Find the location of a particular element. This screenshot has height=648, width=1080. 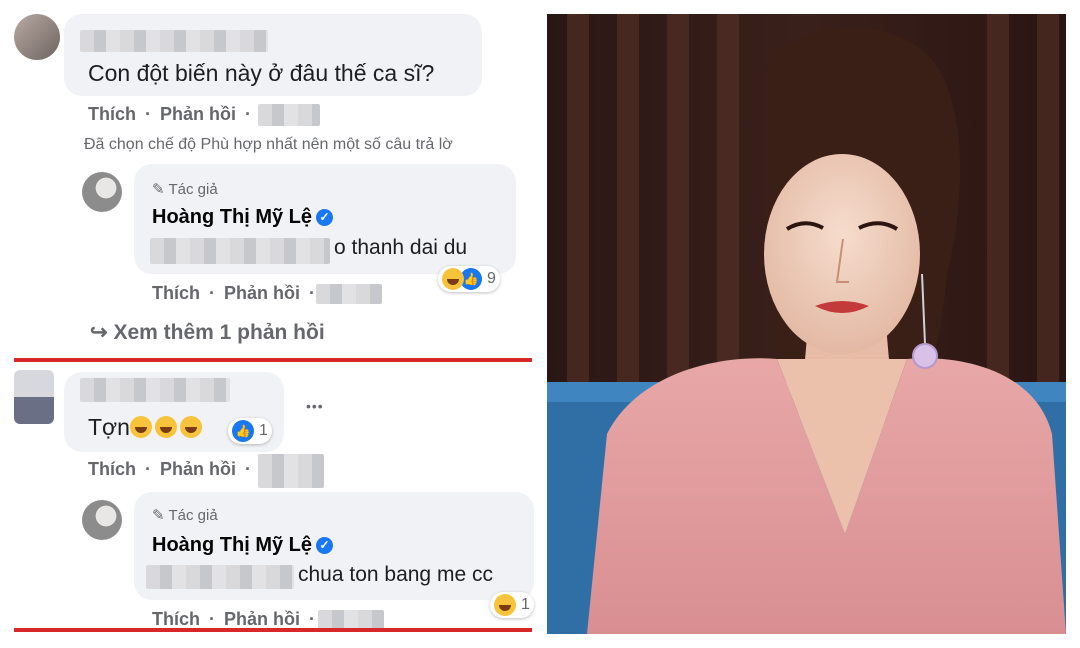

like-reaction-icon: 👍 is located at coordinates (243, 431).